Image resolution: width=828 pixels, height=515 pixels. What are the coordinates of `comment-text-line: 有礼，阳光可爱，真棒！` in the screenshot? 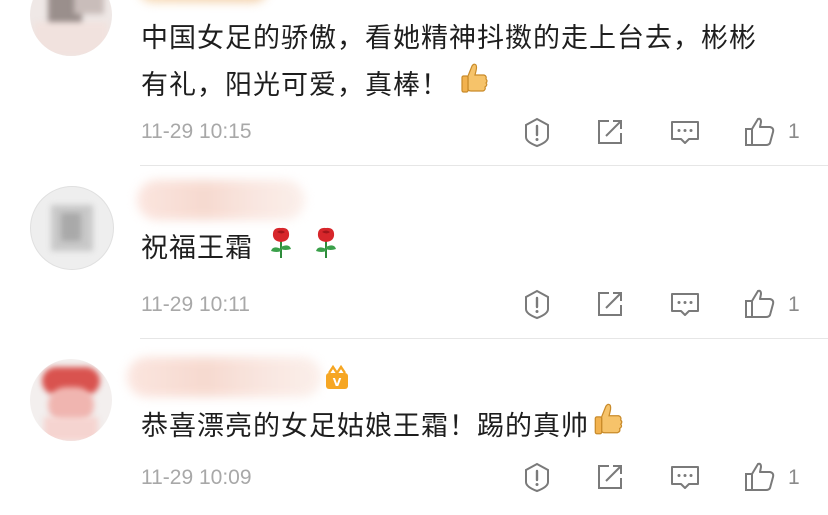 It's located at (295, 85).